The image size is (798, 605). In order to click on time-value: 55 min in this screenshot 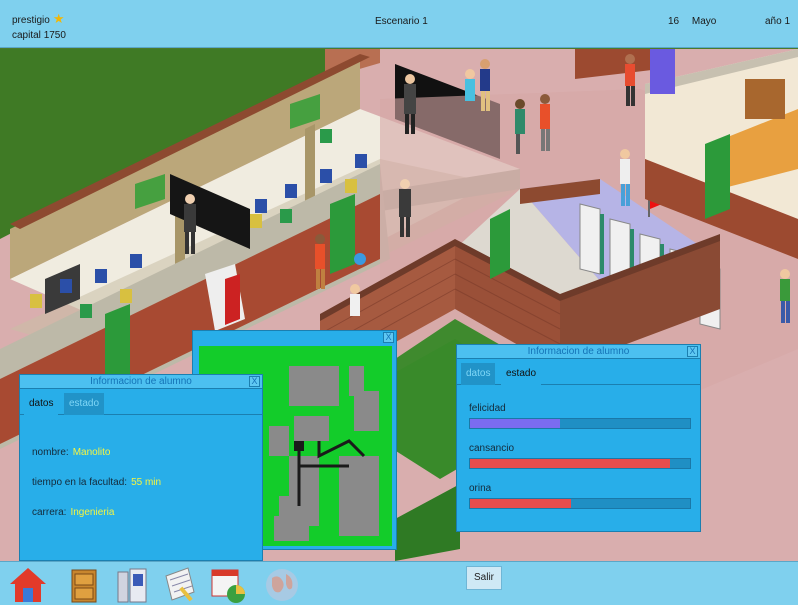, I will do `click(146, 482)`.